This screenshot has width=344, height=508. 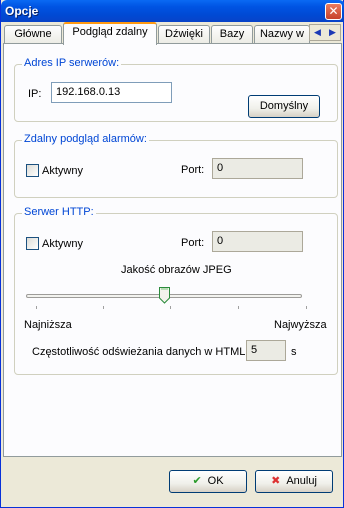 I want to click on http-port-label: Port:, so click(x=193, y=243).